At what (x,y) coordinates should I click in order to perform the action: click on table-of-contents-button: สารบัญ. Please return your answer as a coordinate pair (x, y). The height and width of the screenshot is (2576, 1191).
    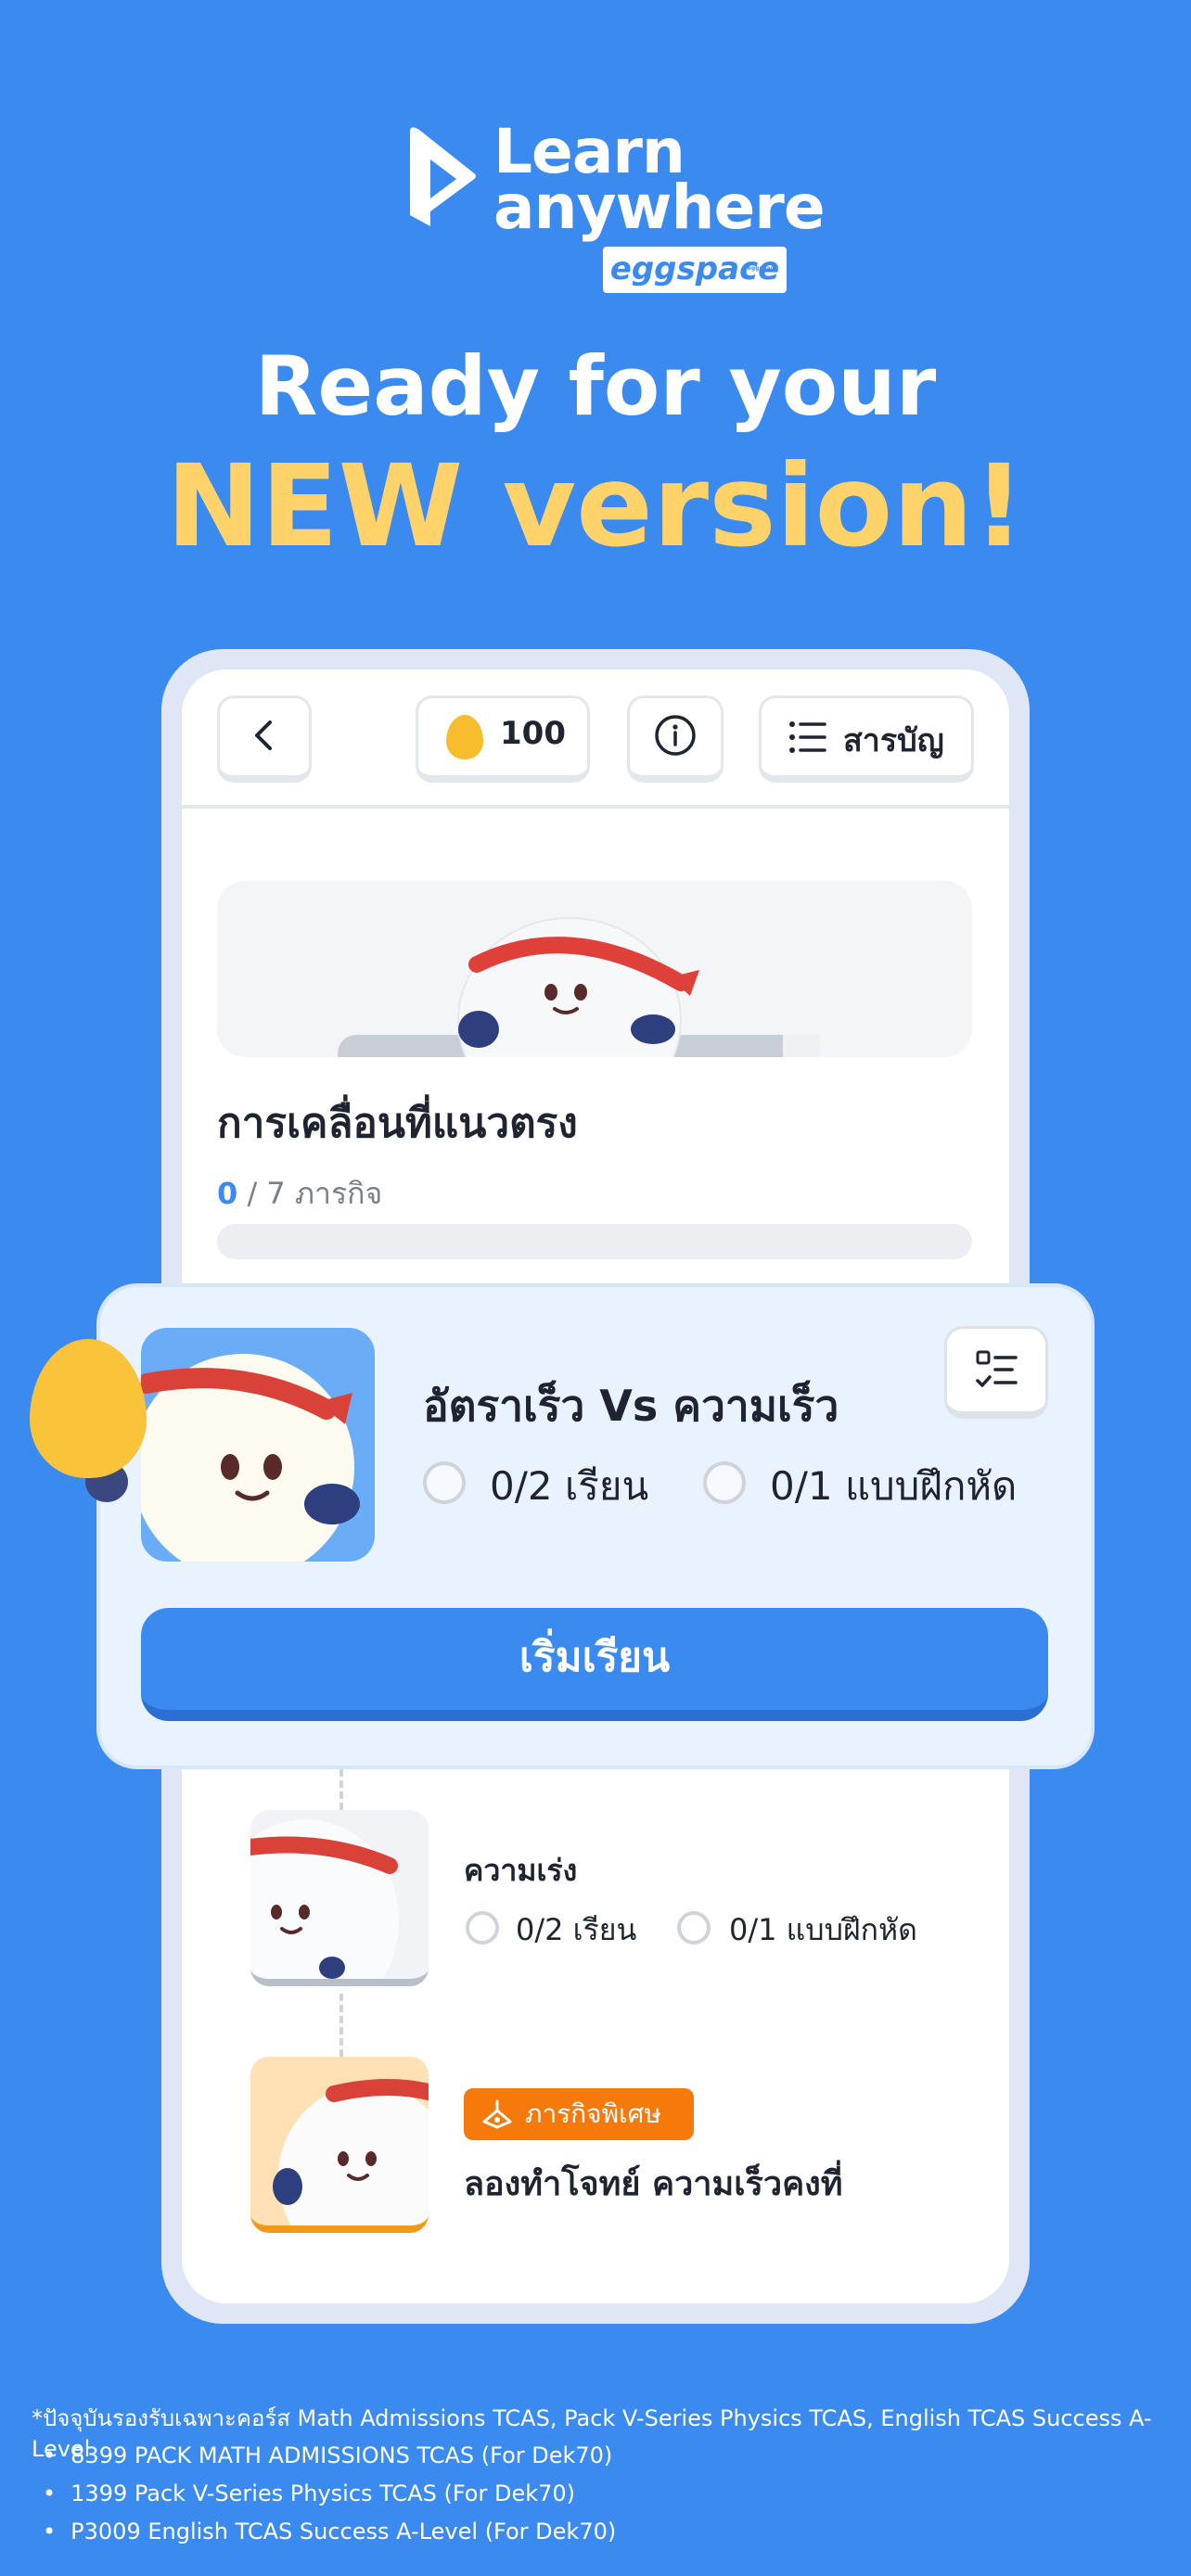
    Looking at the image, I should click on (866, 739).